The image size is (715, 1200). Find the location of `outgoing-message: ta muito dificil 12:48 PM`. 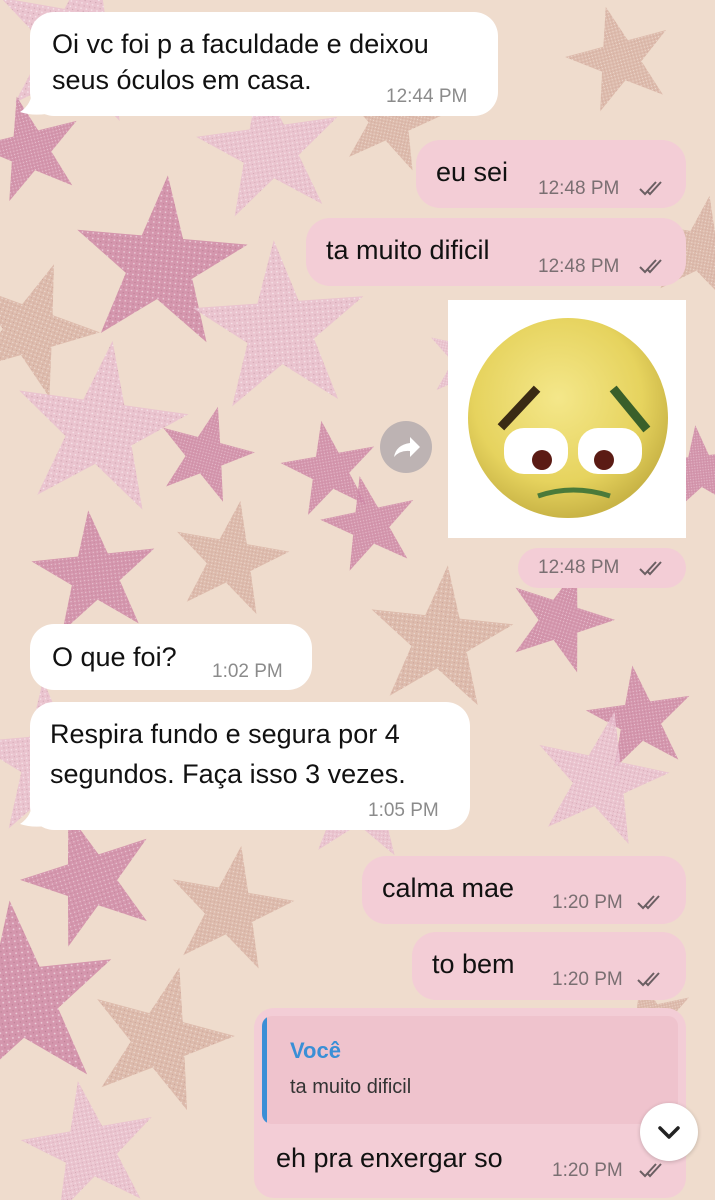

outgoing-message: ta muito dificil 12:48 PM is located at coordinates (496, 252).